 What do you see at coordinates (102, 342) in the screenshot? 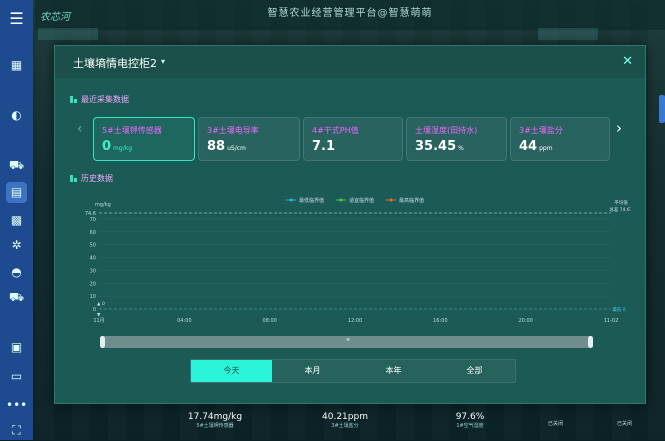
I see `range-handle-left` at bounding box center [102, 342].